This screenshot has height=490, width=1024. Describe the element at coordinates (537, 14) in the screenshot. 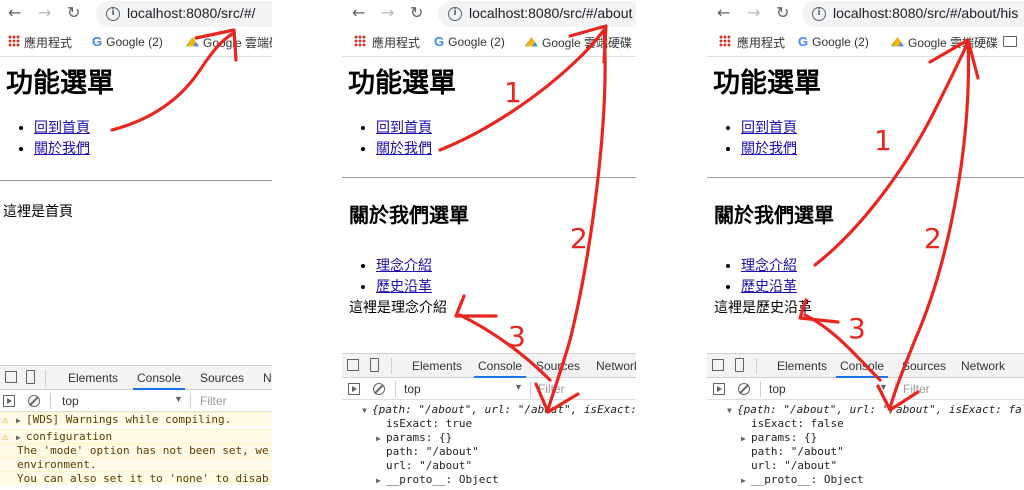

I see `address-bar: i localhost:8080/src/#/about` at that location.